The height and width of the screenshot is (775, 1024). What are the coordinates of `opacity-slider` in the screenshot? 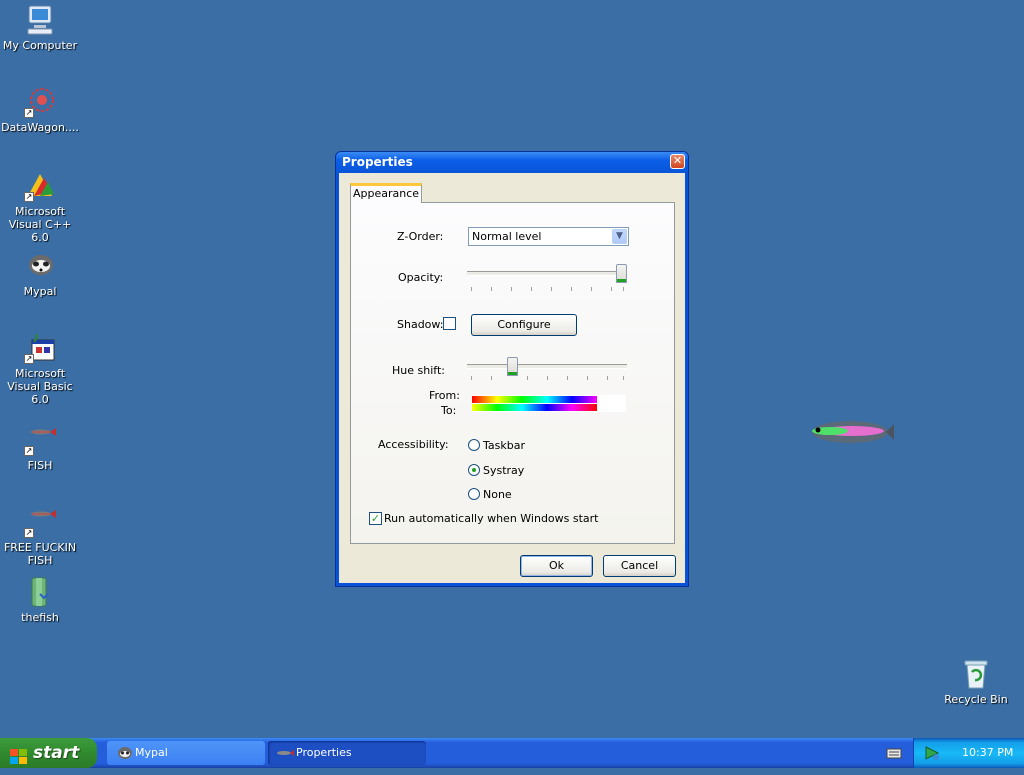 It's located at (548, 278).